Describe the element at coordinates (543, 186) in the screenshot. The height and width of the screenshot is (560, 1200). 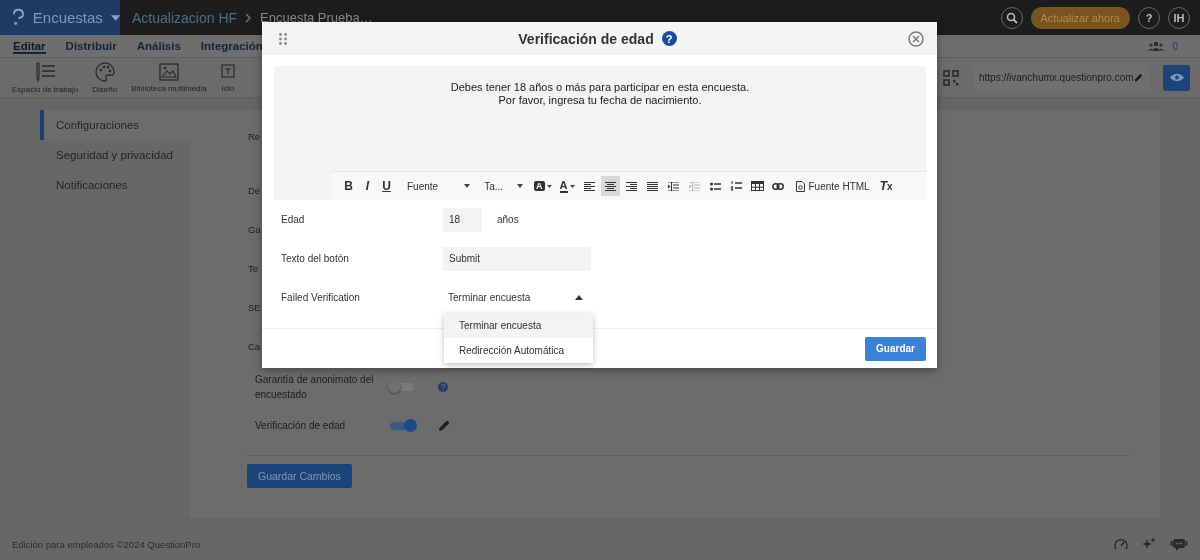
I see `background-color-button: A` at that location.